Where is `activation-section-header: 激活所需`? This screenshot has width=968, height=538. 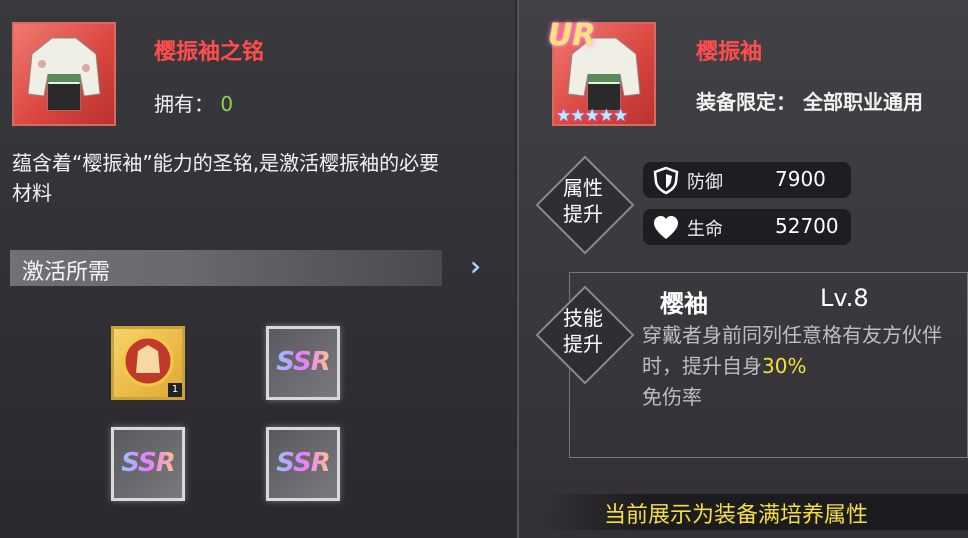 activation-section-header: 激活所需 is located at coordinates (226, 268).